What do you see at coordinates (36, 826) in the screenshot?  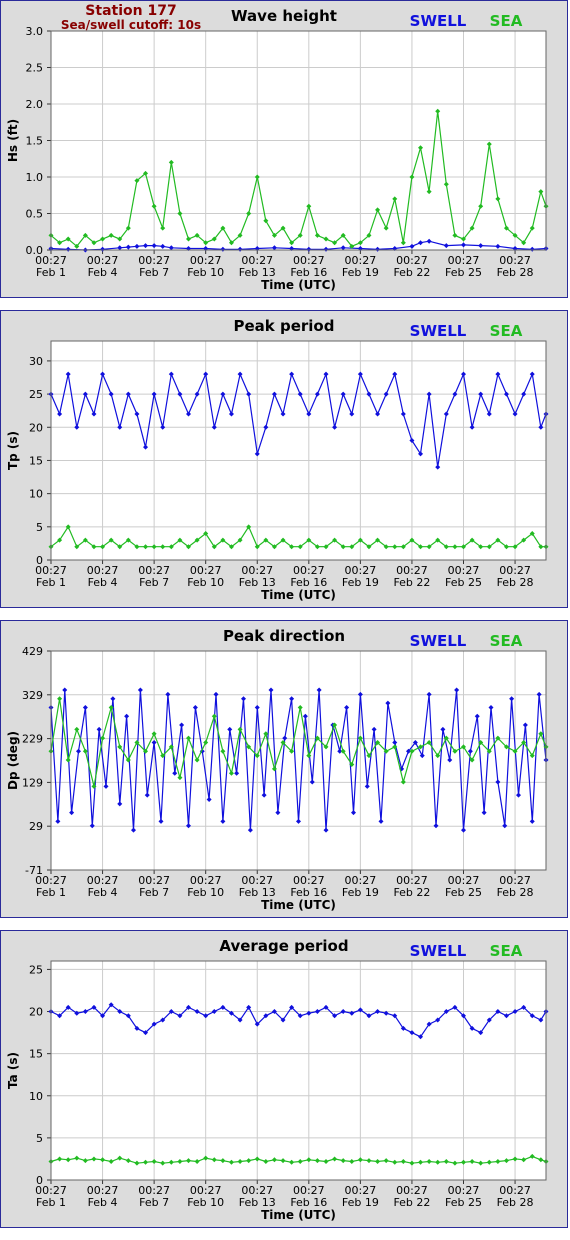 I see `y-tick-label: 29` at bounding box center [36, 826].